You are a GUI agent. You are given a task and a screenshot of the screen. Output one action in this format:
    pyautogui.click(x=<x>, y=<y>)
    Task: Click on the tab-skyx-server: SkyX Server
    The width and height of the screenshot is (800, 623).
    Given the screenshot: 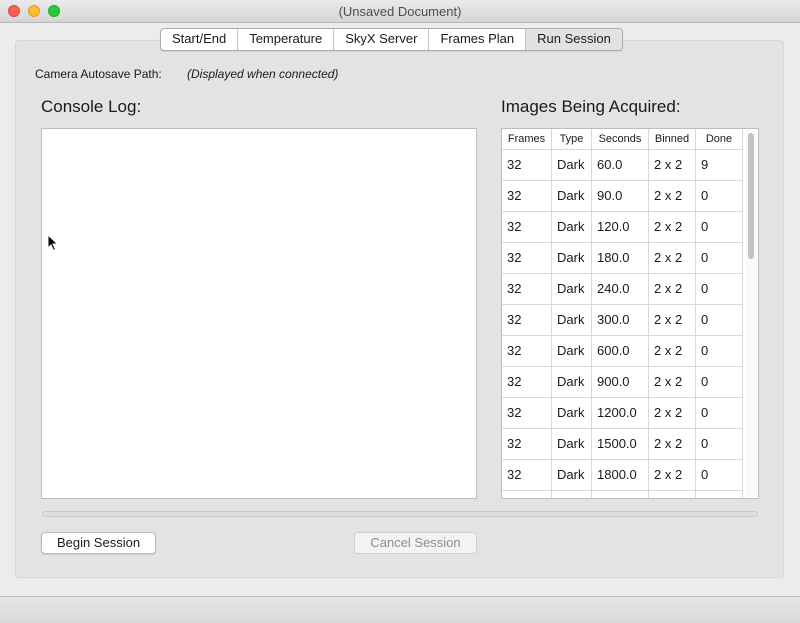 What is the action you would take?
    pyautogui.click(x=382, y=39)
    